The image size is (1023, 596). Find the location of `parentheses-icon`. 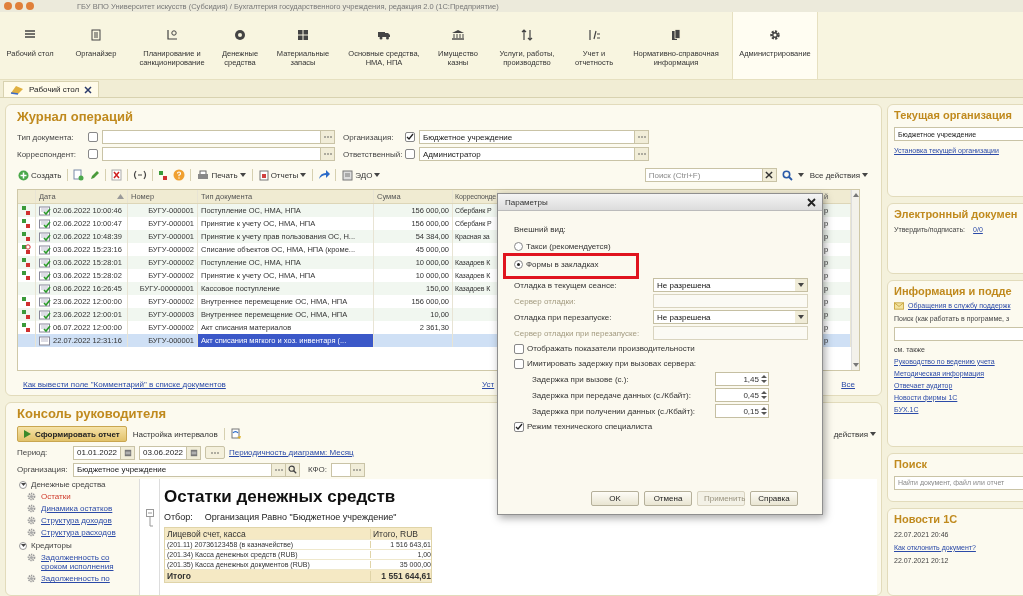

parentheses-icon is located at coordinates (140, 175).